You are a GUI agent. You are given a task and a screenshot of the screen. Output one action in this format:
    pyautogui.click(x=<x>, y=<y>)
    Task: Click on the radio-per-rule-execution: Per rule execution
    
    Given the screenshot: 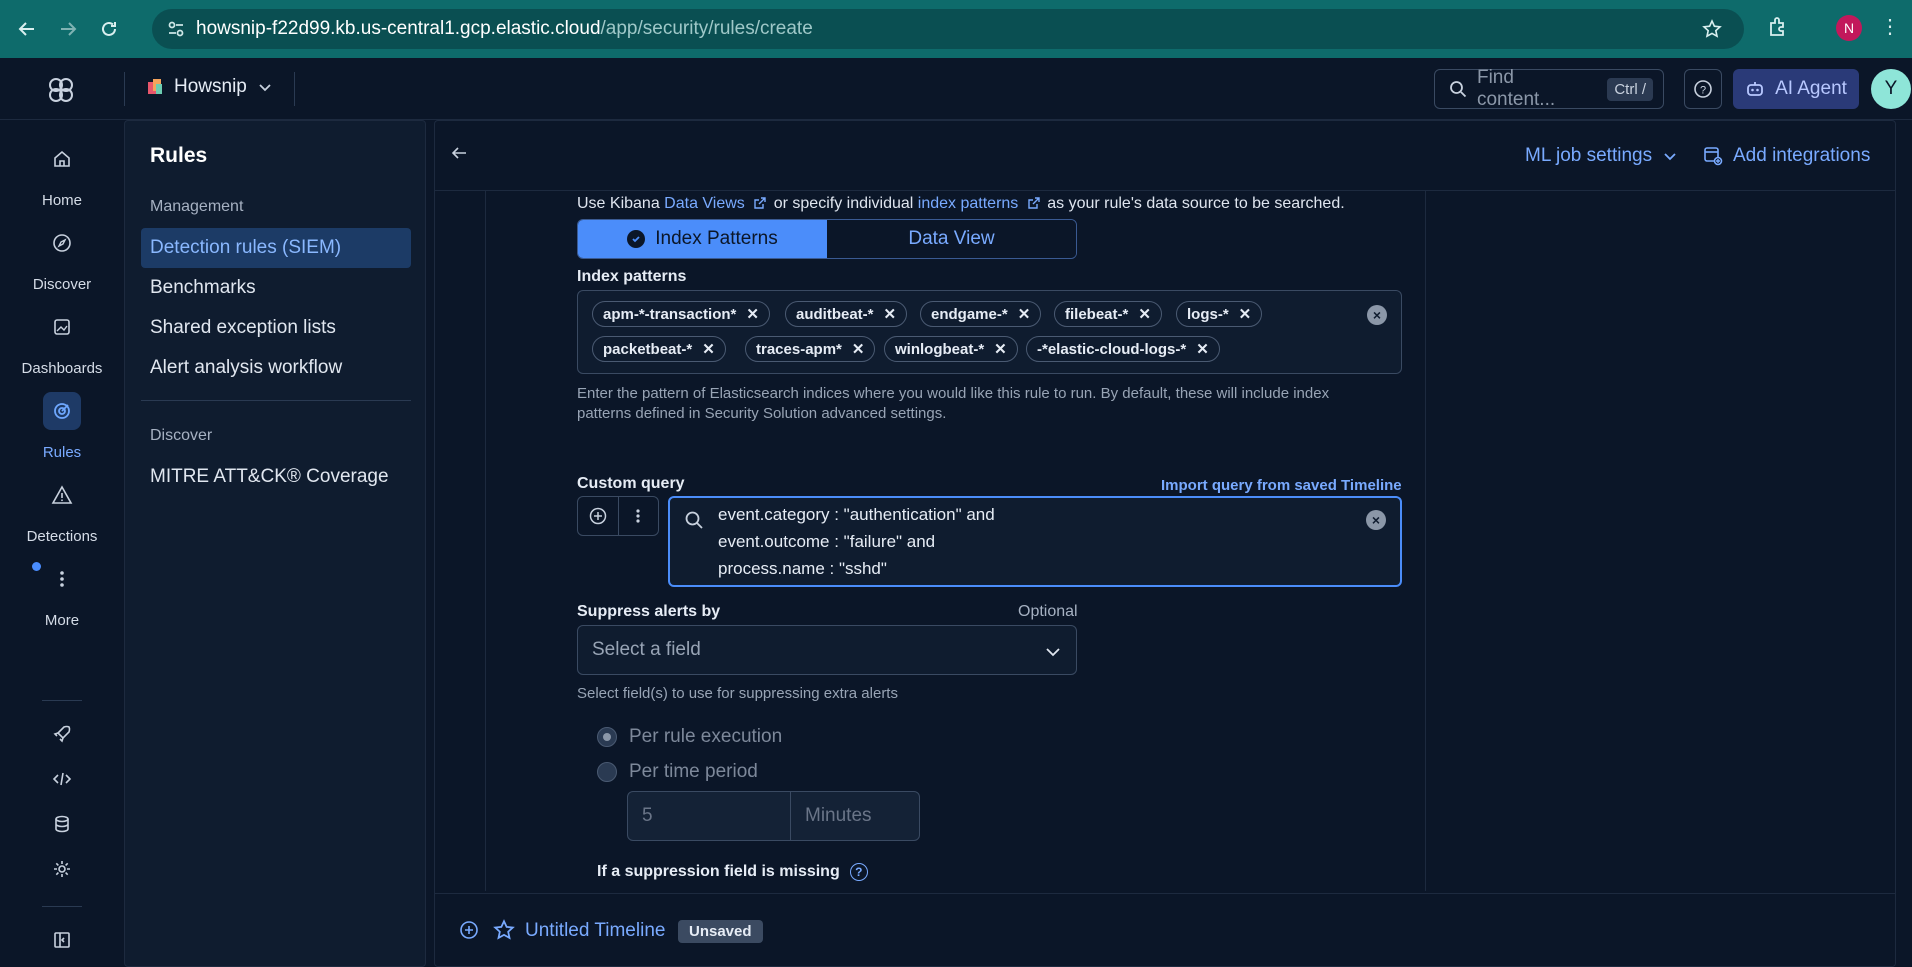 What is the action you would take?
    pyautogui.click(x=689, y=737)
    